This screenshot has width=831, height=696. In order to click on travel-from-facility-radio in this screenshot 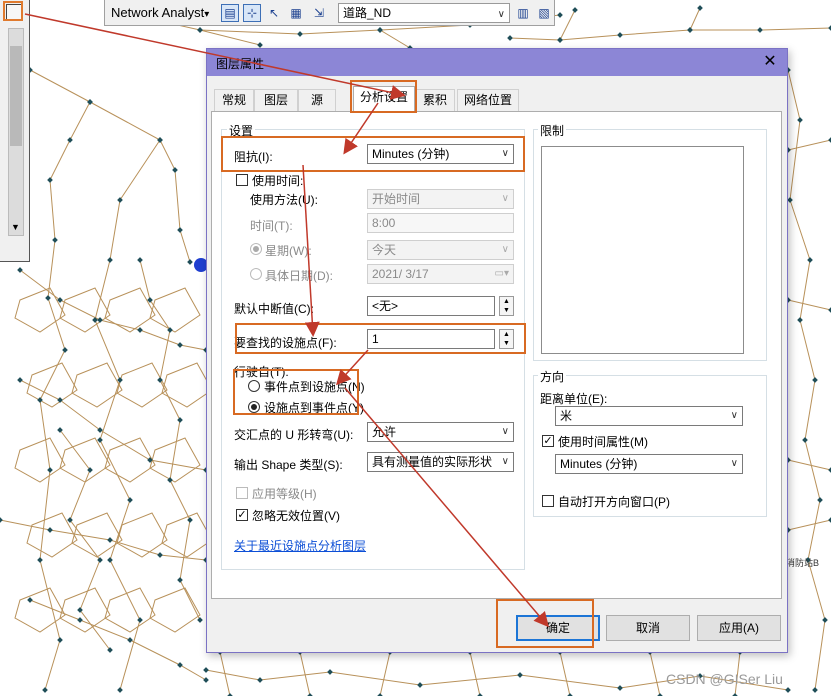, I will do `click(254, 407)`.